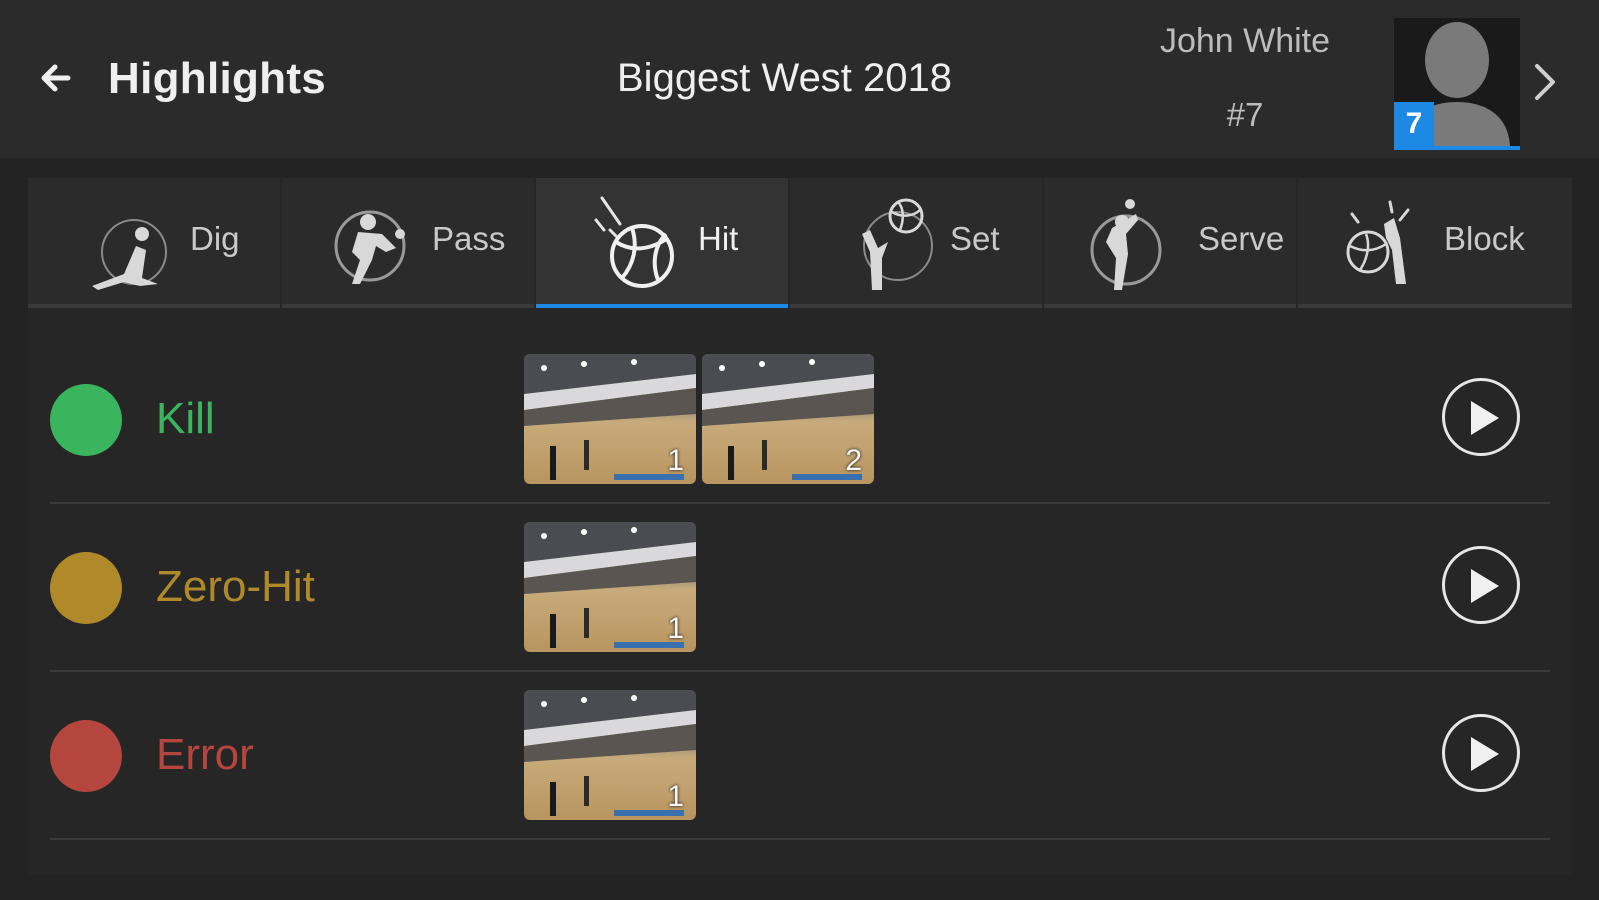  I want to click on chevron-right-icon, so click(1544, 82).